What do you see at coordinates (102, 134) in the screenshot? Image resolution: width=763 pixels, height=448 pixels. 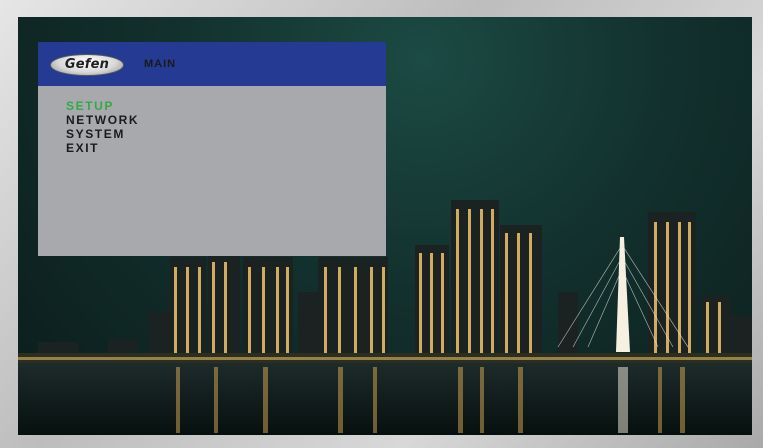 I see `menu-item-system: SYSTEM` at bounding box center [102, 134].